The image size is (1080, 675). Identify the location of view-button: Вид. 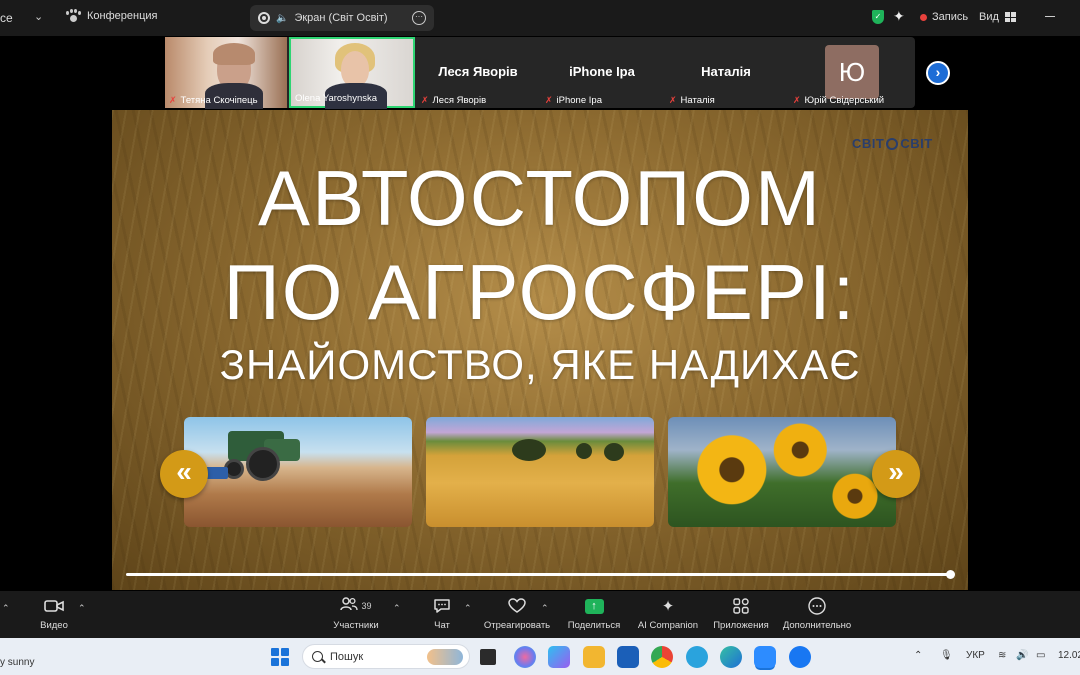
(997, 17).